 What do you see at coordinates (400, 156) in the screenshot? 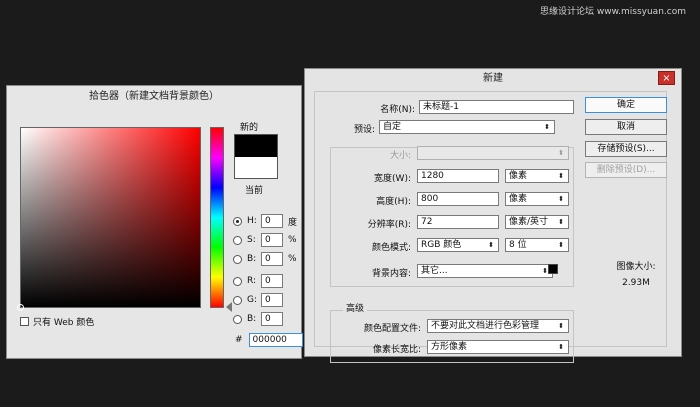
I see `size-label: 大小:` at bounding box center [400, 156].